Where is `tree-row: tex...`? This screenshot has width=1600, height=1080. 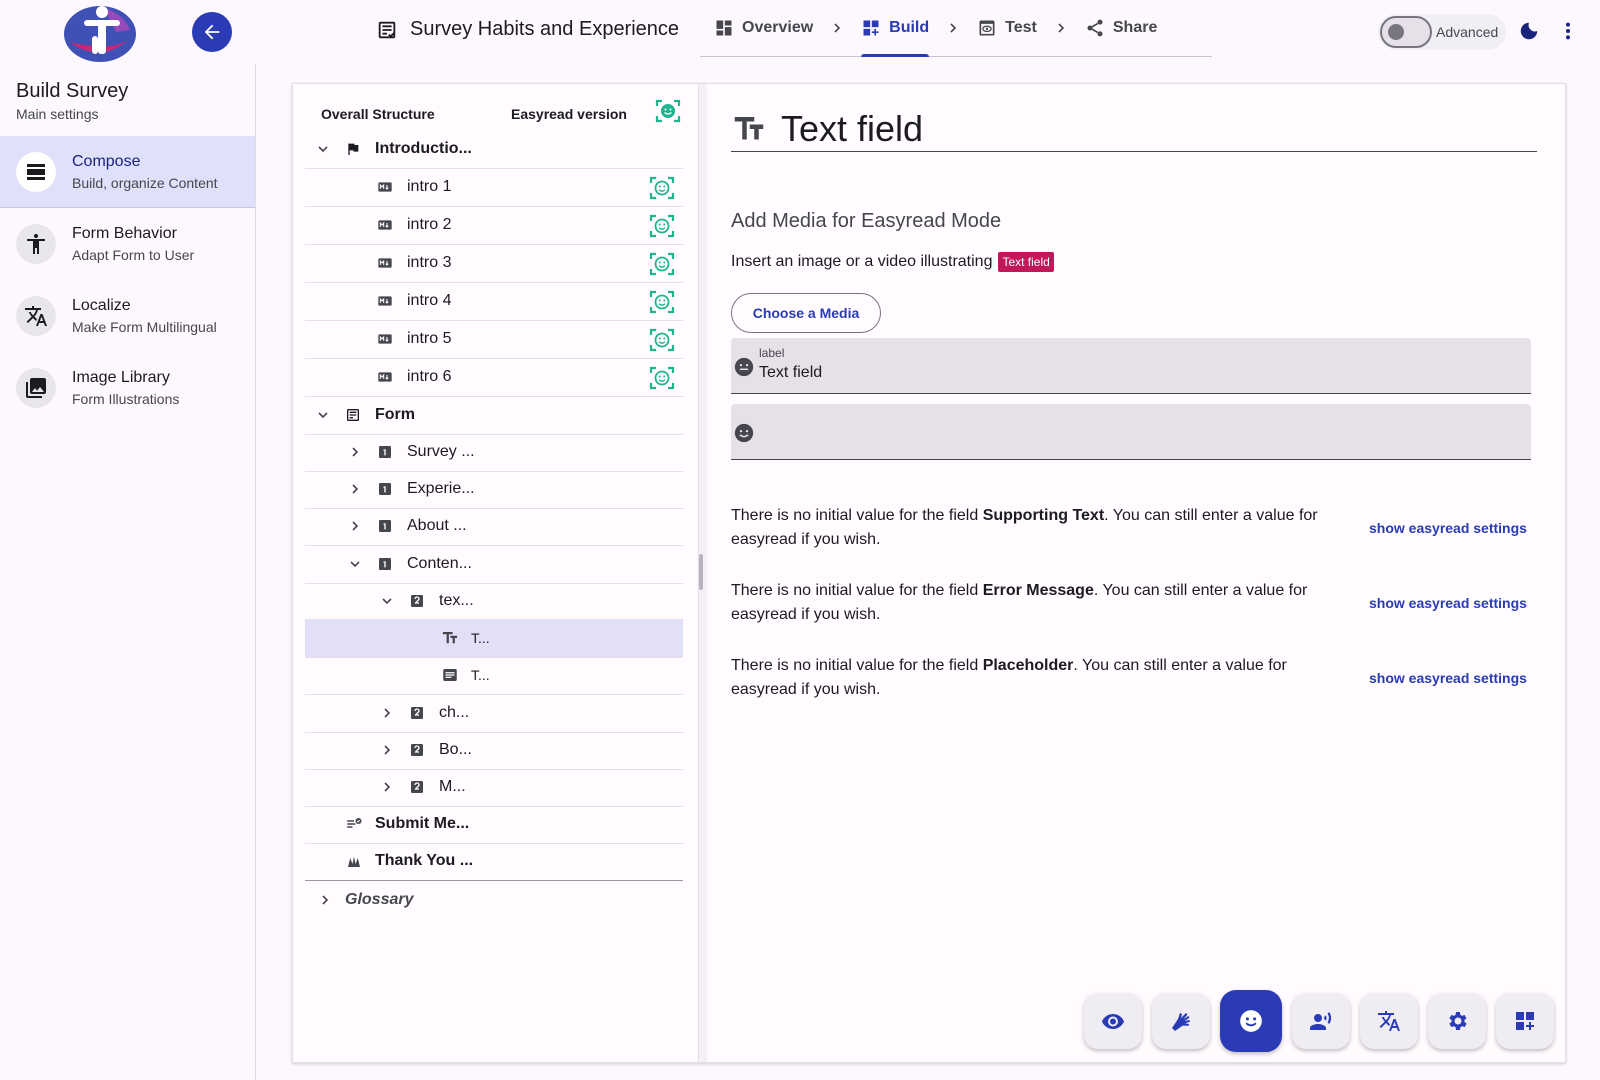
tree-row: tex... is located at coordinates (494, 601).